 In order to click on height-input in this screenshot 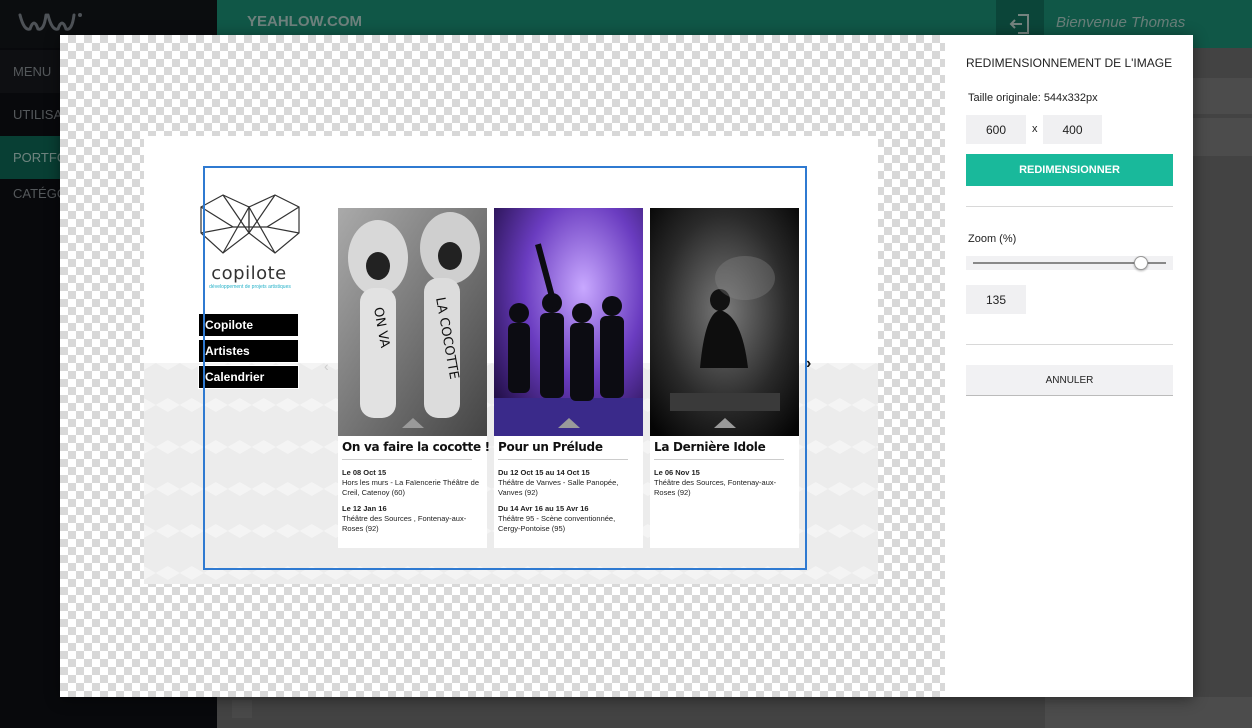, I will do `click(1072, 129)`.